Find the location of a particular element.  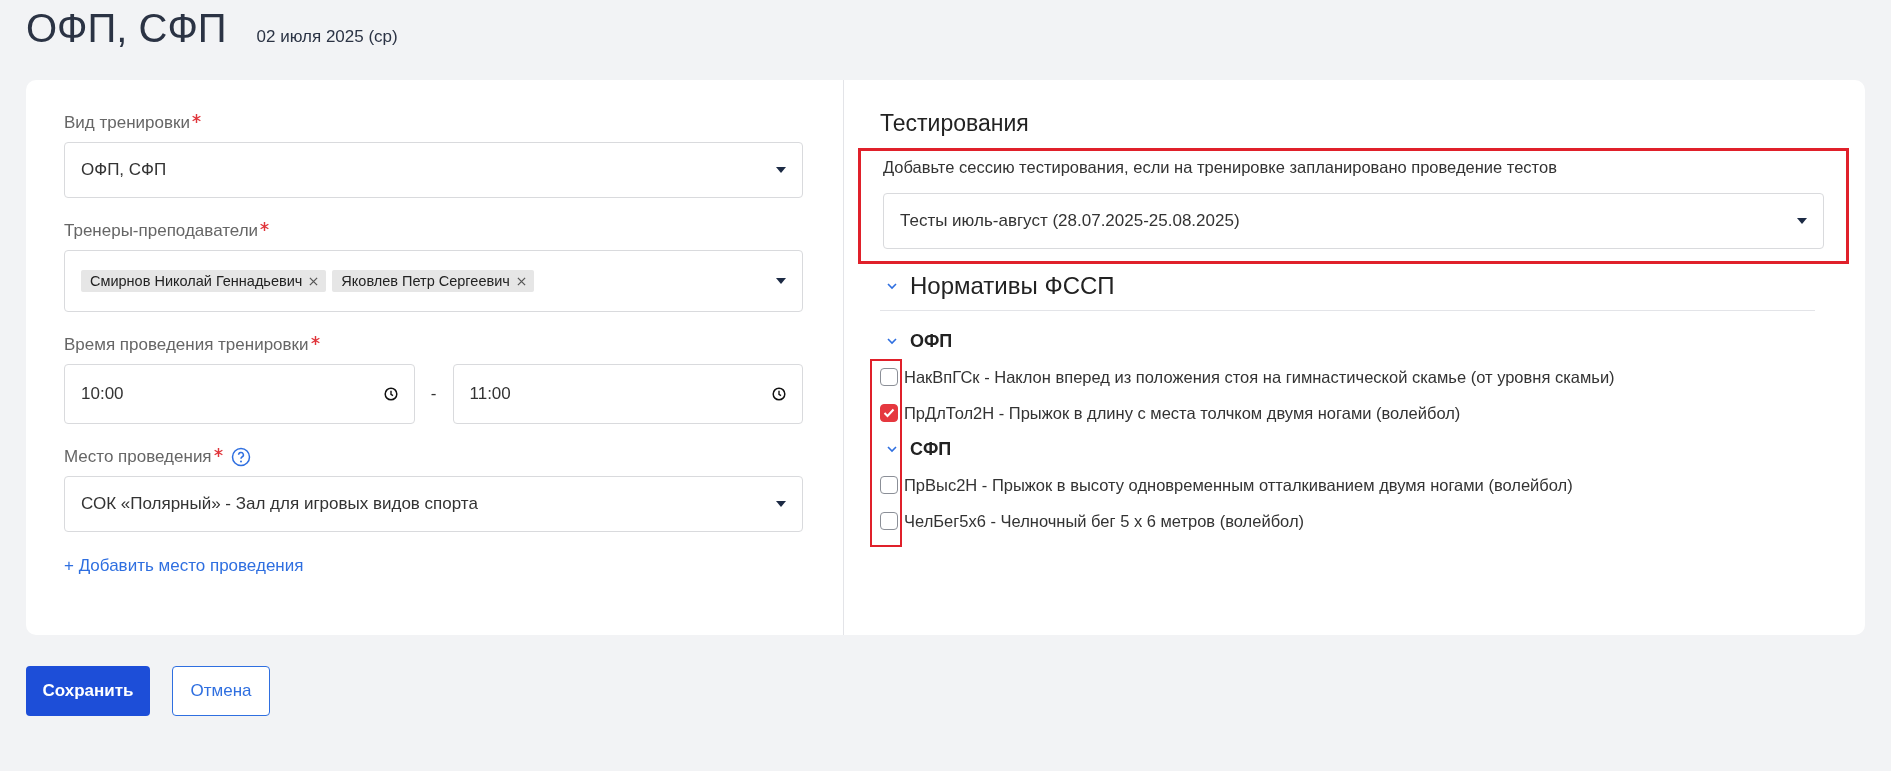

hint-text: Добавьте сессию тестирования, если на тренировке запланировано проведение тестов is located at coordinates (1220, 167).